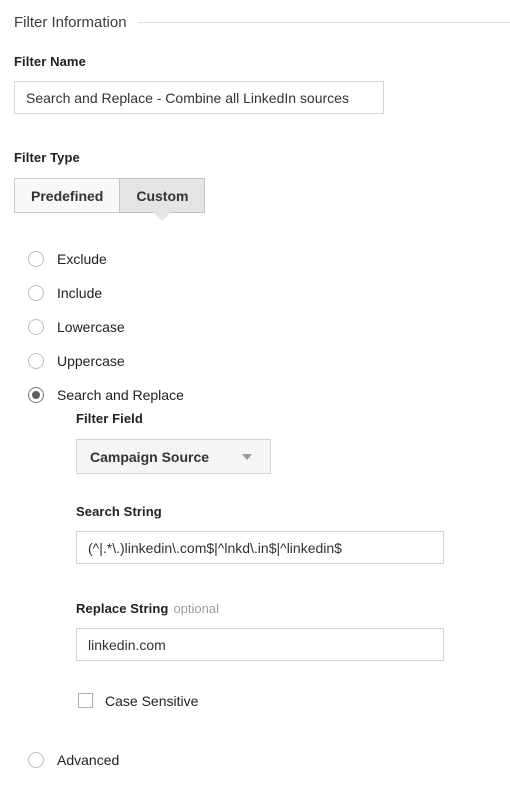 The height and width of the screenshot is (792, 510). I want to click on radio-option-advanced: Advanced, so click(73, 760).